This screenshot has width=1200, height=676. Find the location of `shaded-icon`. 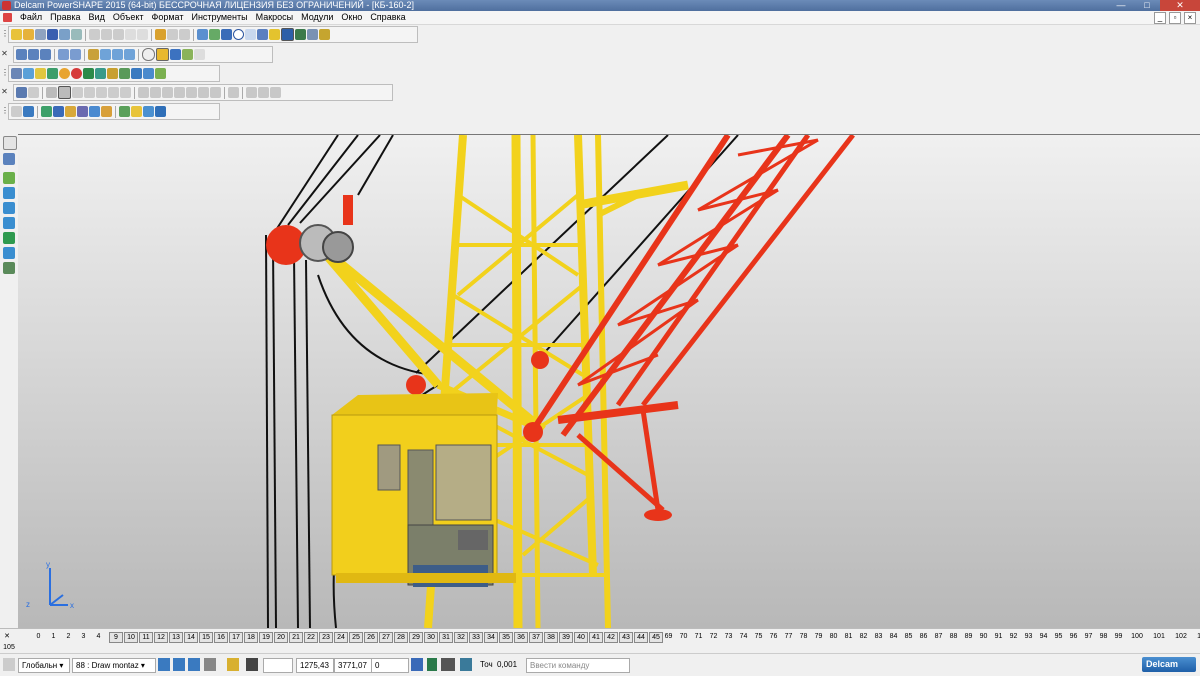

shaded-icon is located at coordinates (287, 34).